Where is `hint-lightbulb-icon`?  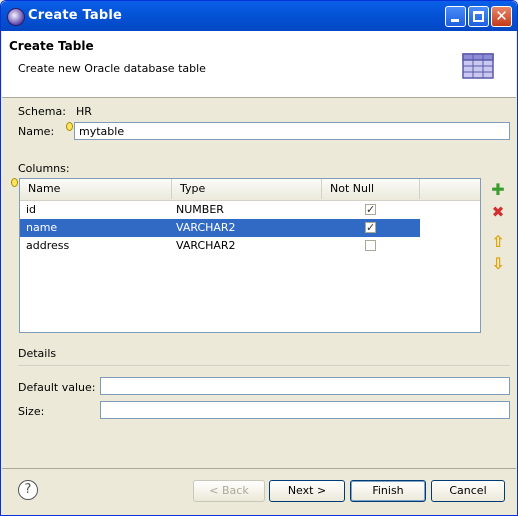 hint-lightbulb-icon is located at coordinates (69, 126).